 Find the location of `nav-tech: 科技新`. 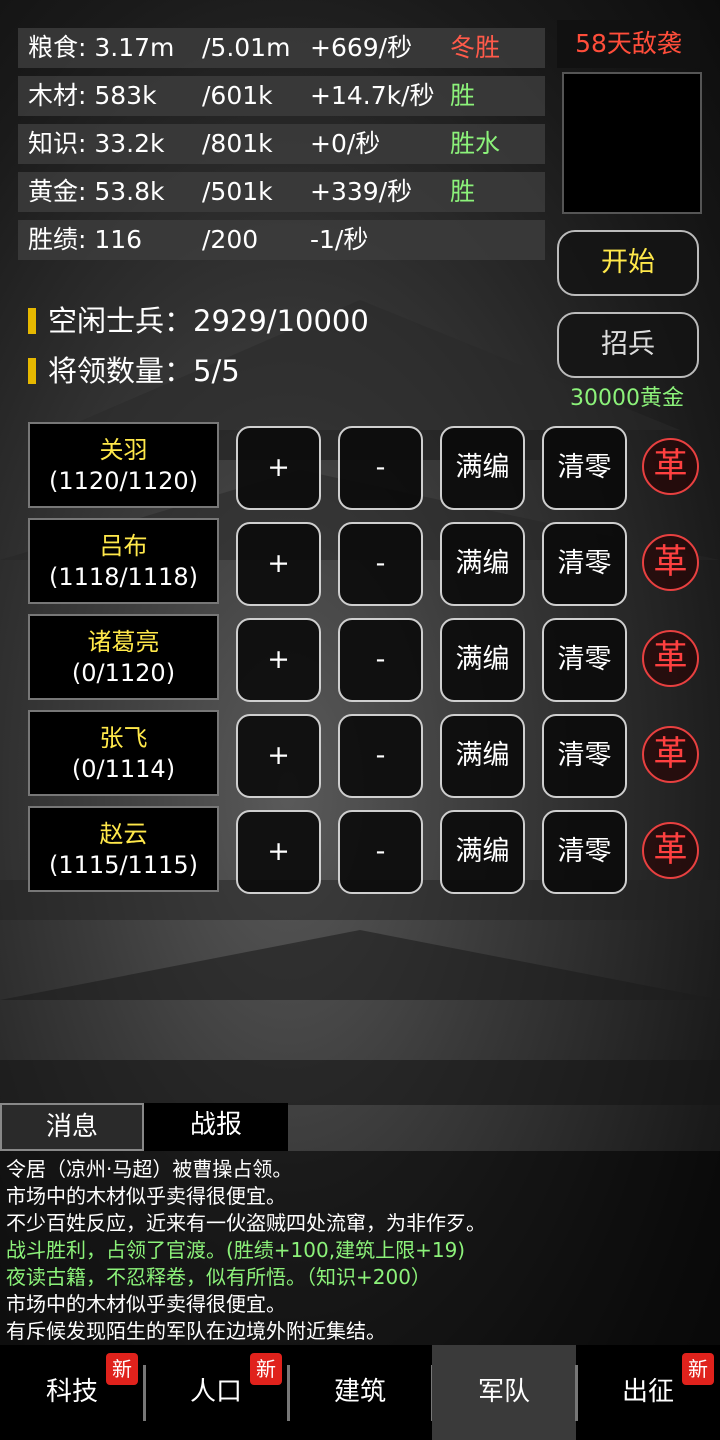

nav-tech: 科技新 is located at coordinates (72, 1392).